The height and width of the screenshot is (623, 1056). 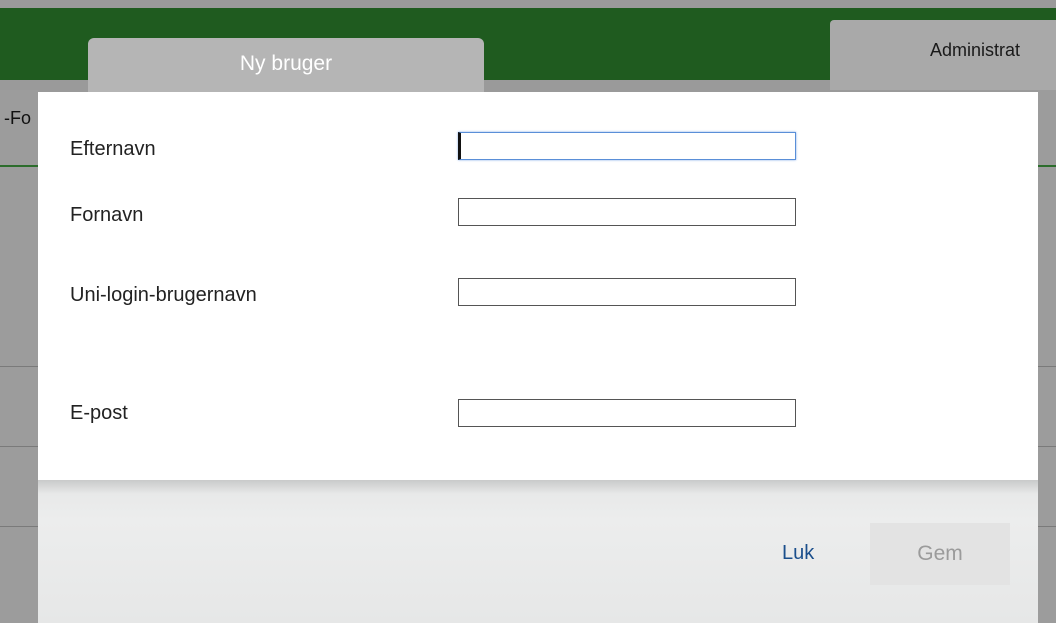 I want to click on email-label: E-post, so click(x=99, y=413).